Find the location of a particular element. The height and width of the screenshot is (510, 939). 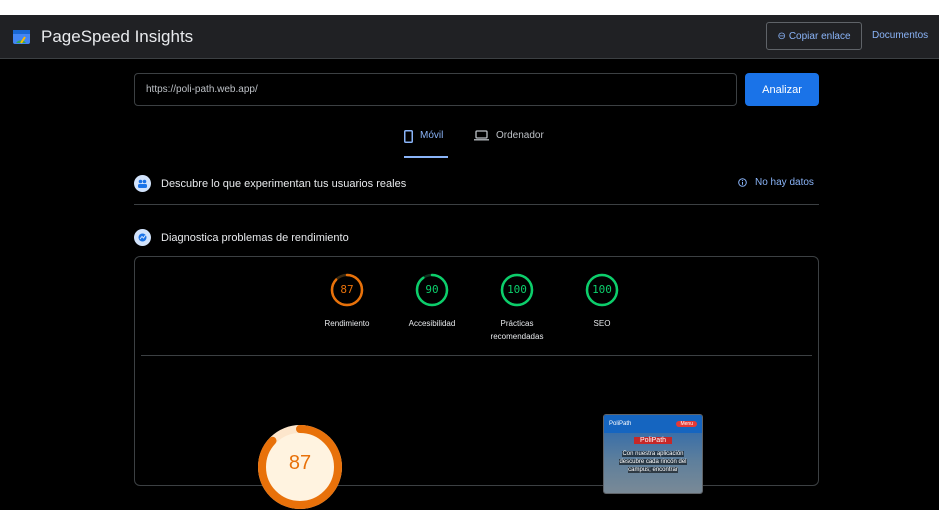

screenshot-navbar: PoliPath Menu is located at coordinates (653, 424).